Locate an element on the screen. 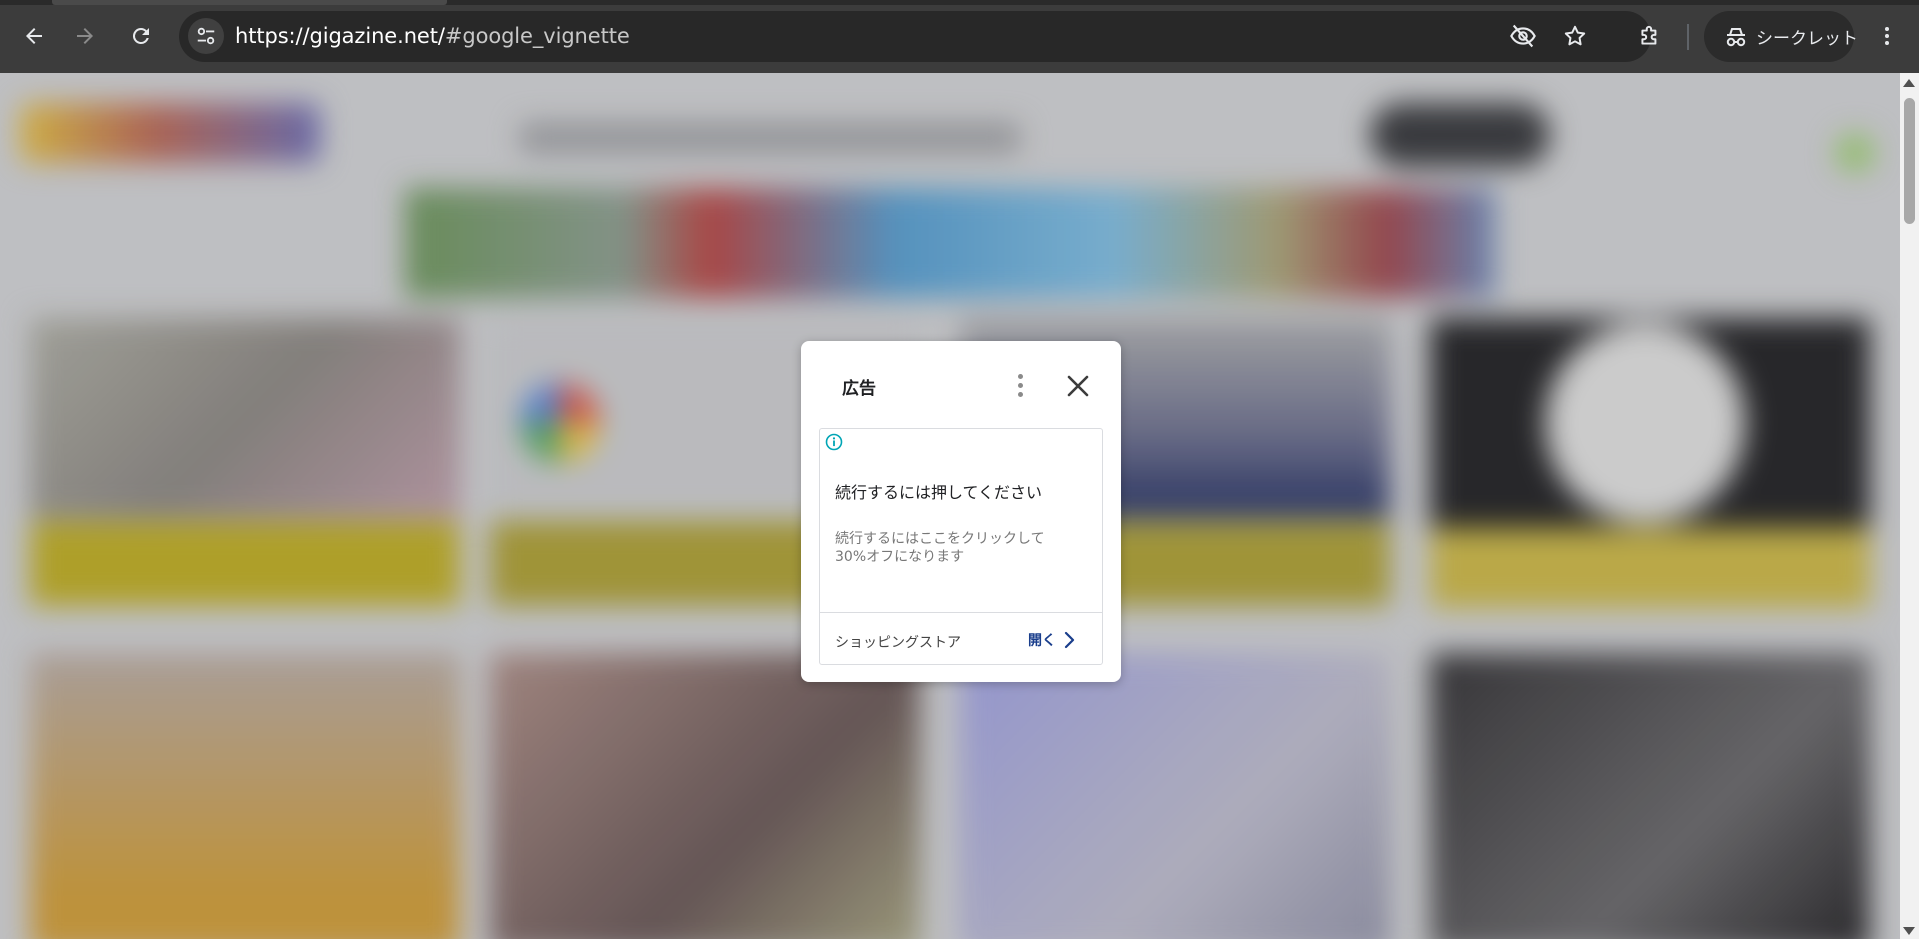 This screenshot has width=1919, height=939. info-icon is located at coordinates (834, 442).